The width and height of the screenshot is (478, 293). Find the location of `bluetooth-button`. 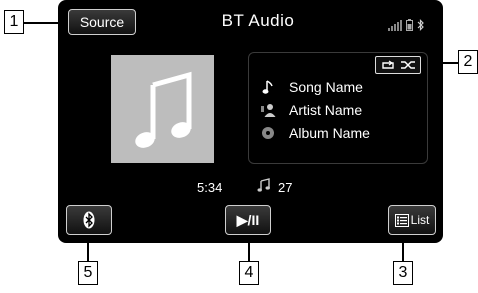

bluetooth-button is located at coordinates (89, 220).